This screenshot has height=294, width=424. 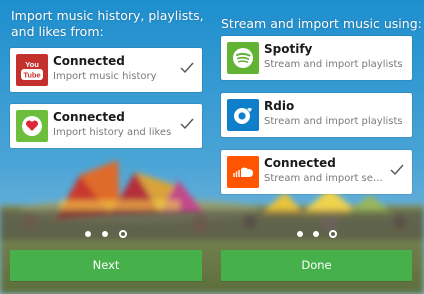 I want to click on heart-icon, so click(x=32, y=126).